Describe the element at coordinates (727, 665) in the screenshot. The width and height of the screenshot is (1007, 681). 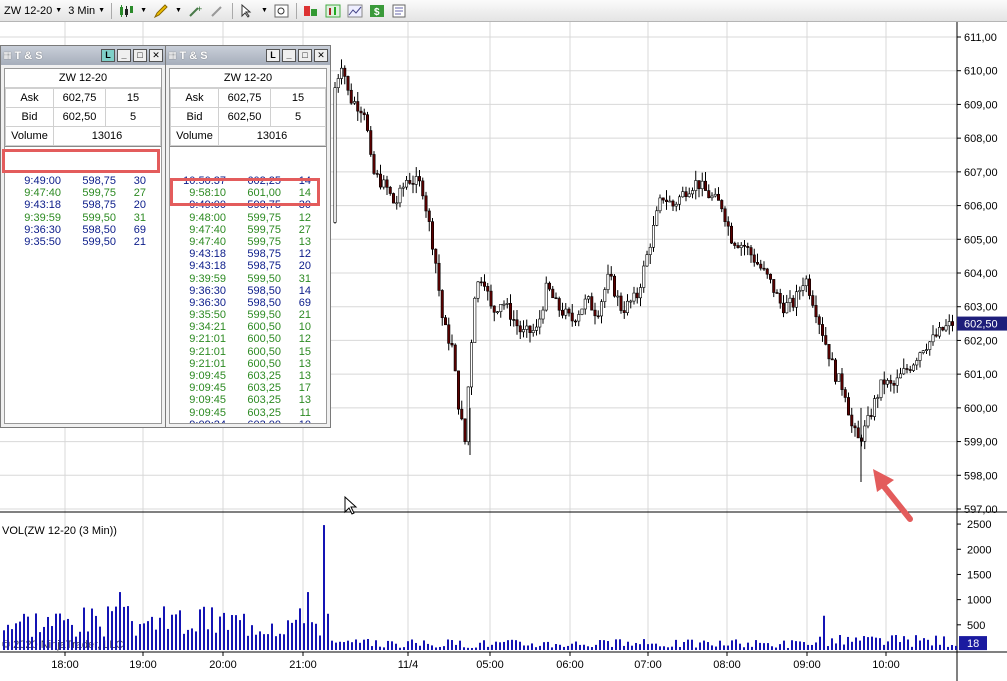
I see `time-tick-label: 08:00` at that location.